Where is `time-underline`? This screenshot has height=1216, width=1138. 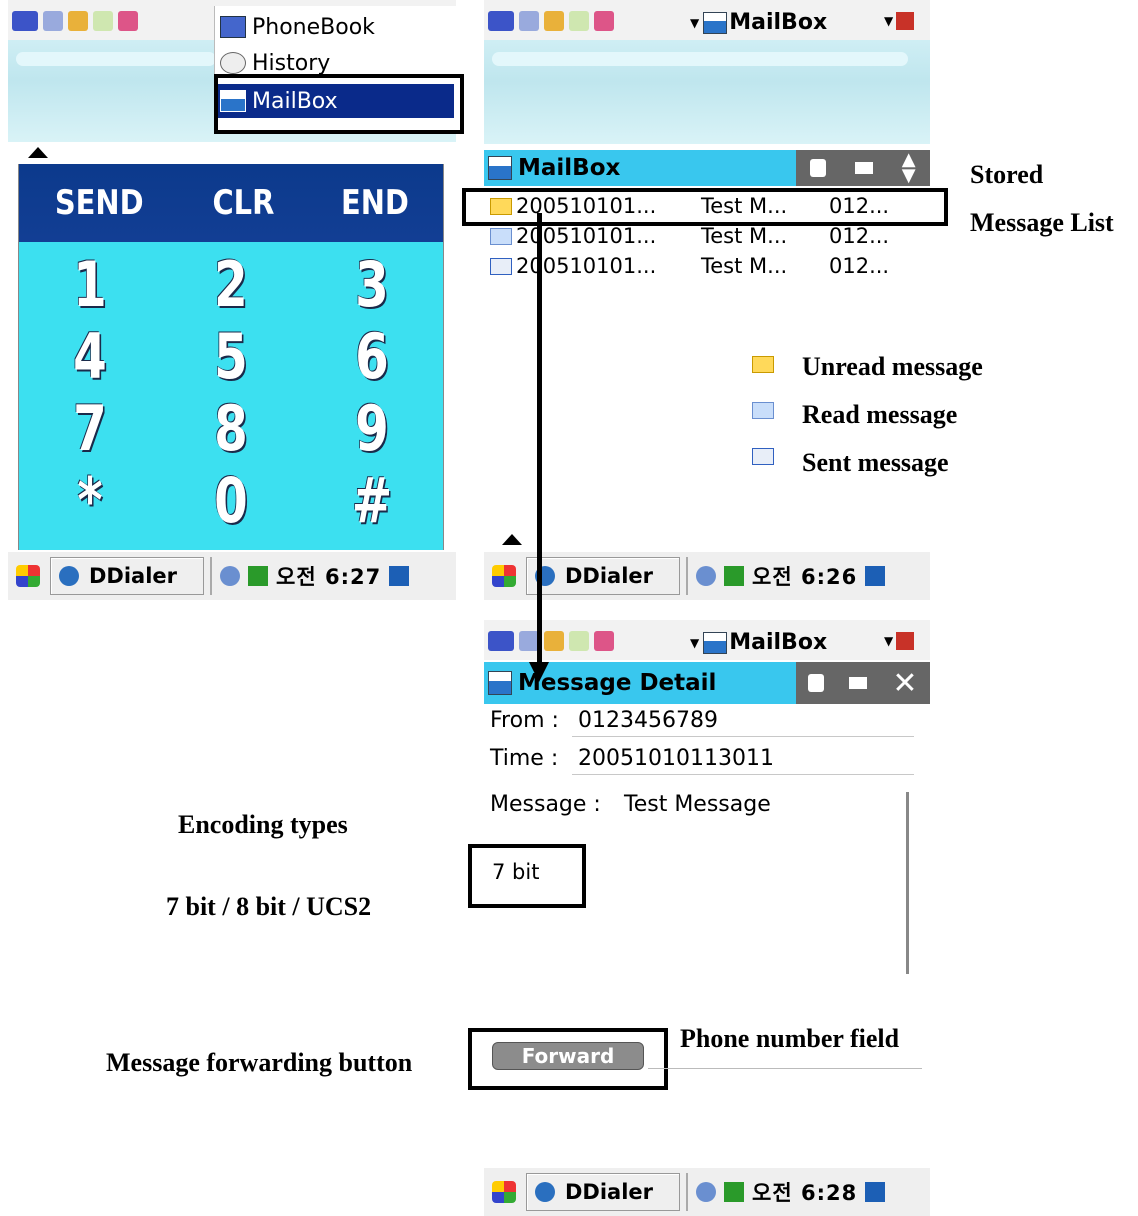 time-underline is located at coordinates (743, 774).